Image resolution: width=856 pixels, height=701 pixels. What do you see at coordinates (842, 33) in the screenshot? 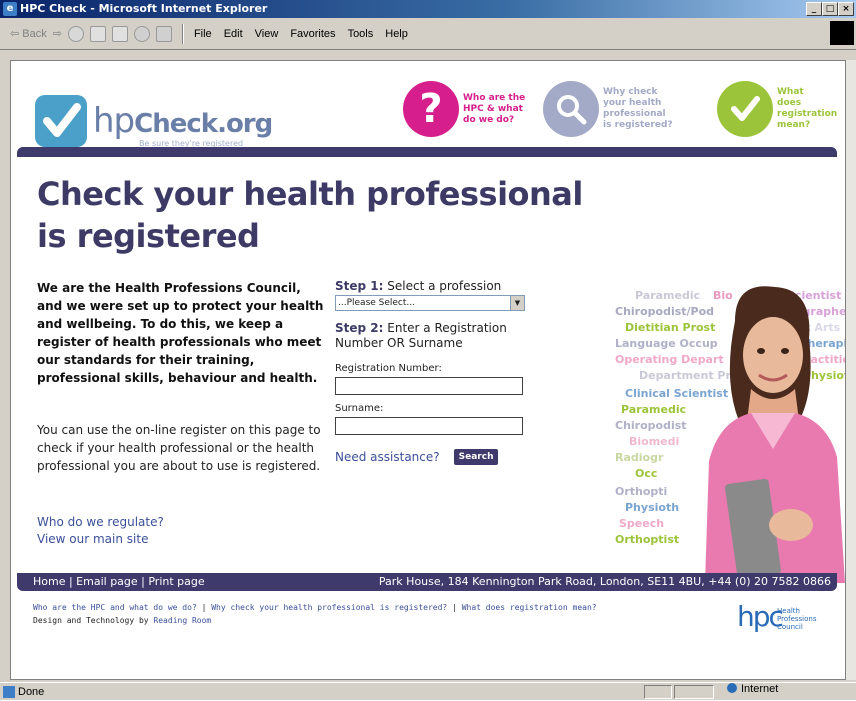
I see `windows-logo-icon` at bounding box center [842, 33].